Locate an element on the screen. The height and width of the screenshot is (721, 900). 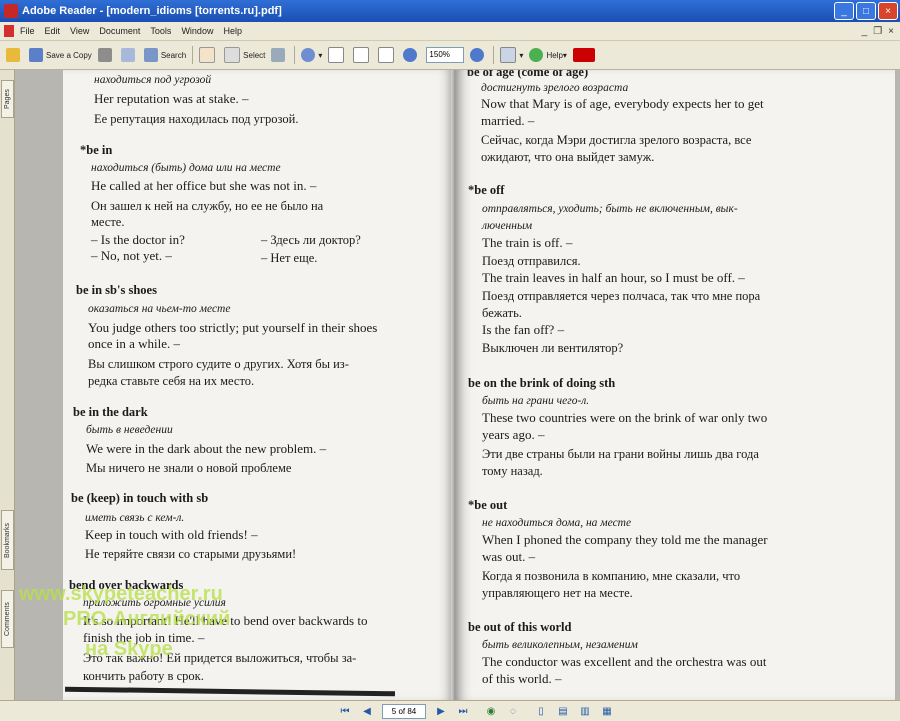
yahoo-button is located at coordinates (585, 55).